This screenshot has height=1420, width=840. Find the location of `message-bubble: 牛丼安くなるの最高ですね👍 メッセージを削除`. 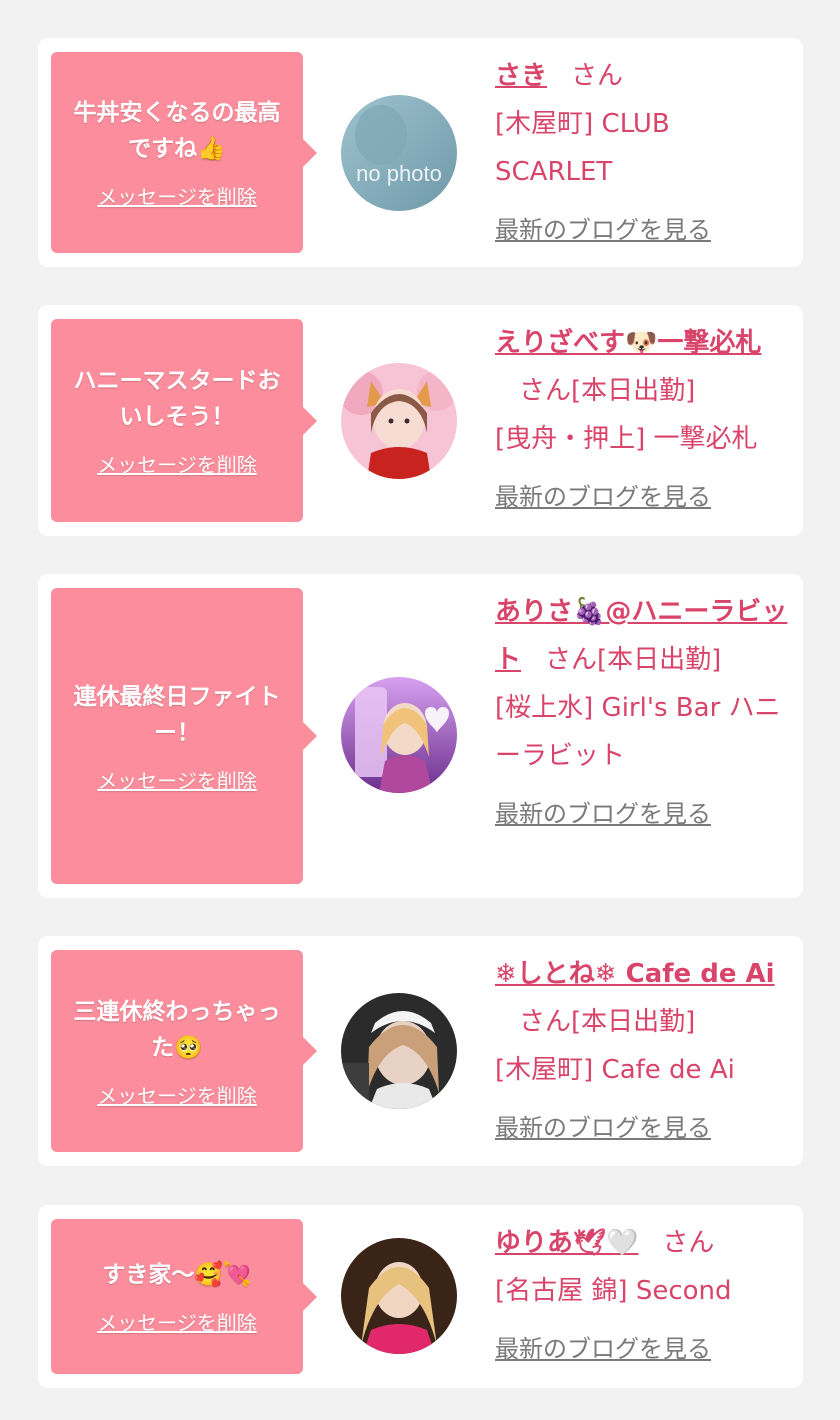

message-bubble: 牛丼安くなるの最高ですね👍 メッセージを削除 is located at coordinates (184, 152).